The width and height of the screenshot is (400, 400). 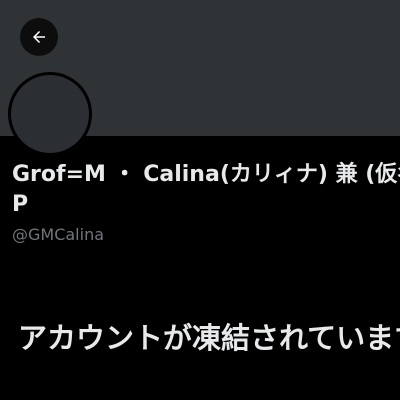 I want to click on user-handle: @GMCalina, so click(x=58, y=234).